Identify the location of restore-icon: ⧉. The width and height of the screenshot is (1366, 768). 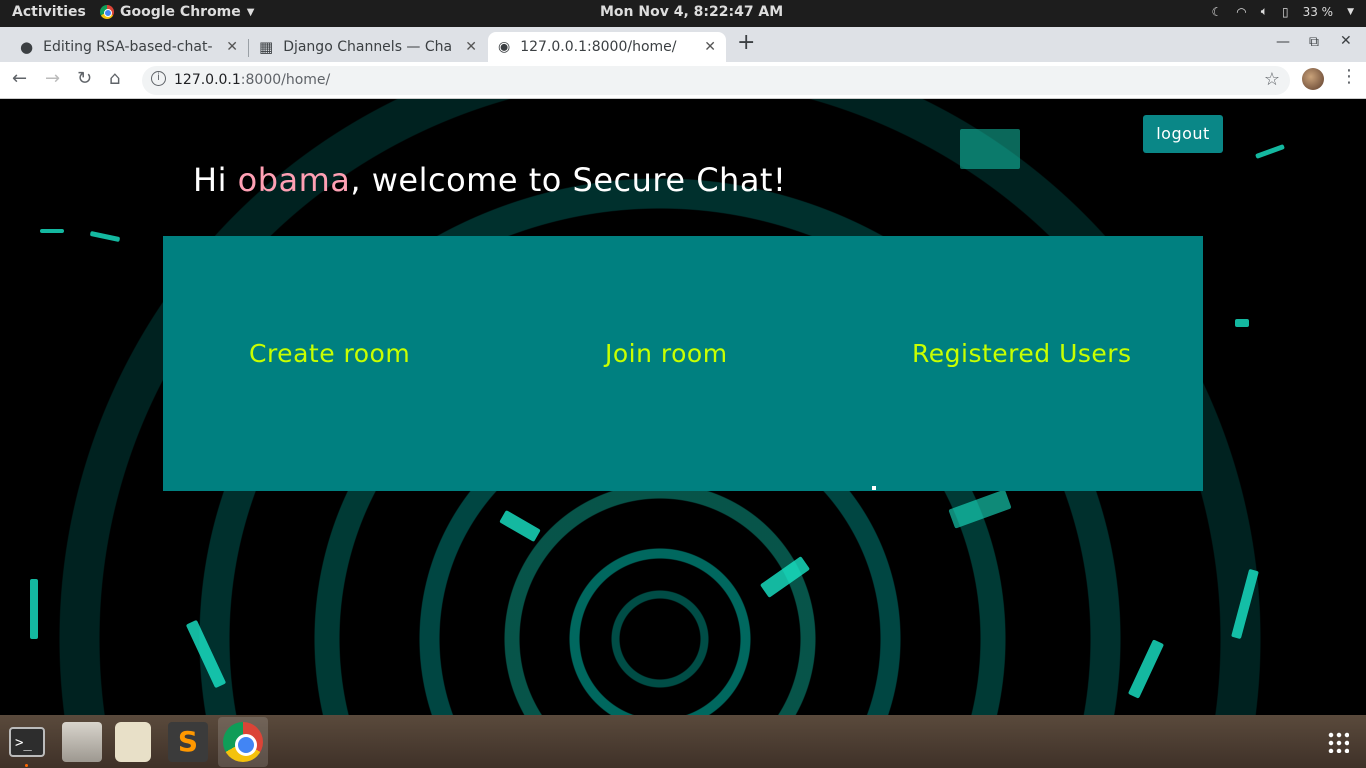
(1314, 42).